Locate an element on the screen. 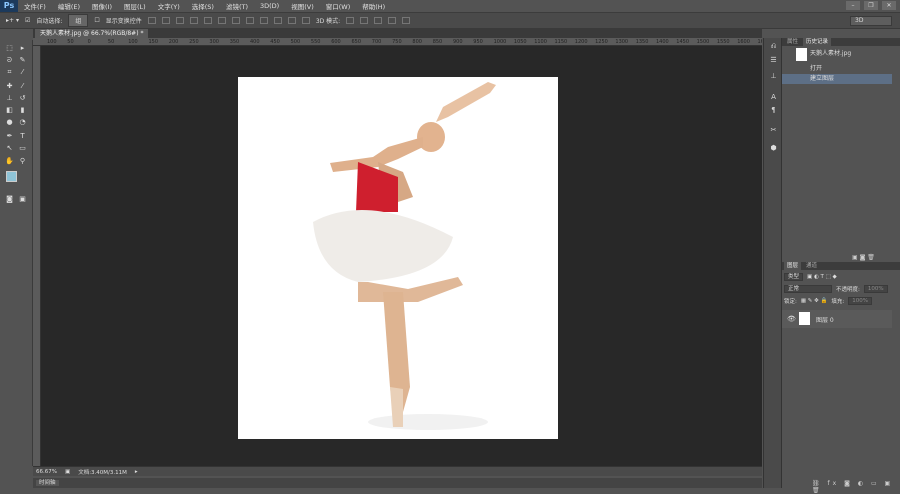  pen-tool-icon: ✒ is located at coordinates (9, 136).